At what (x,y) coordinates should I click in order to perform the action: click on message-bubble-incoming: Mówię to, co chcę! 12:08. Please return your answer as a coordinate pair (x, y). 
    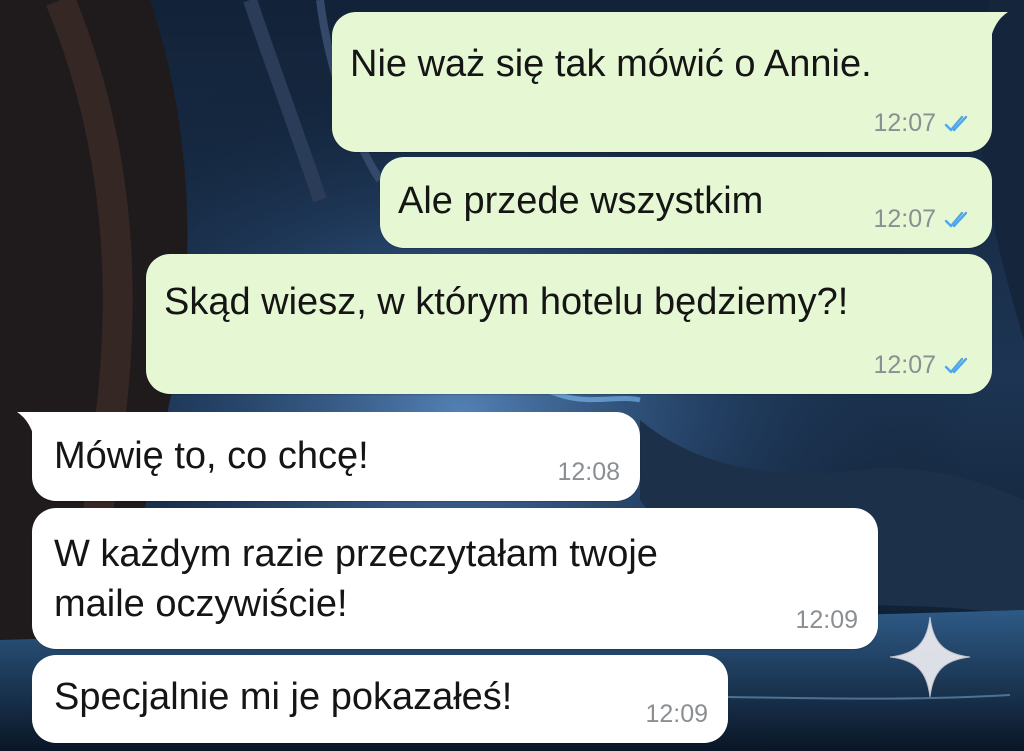
    Looking at the image, I should click on (336, 456).